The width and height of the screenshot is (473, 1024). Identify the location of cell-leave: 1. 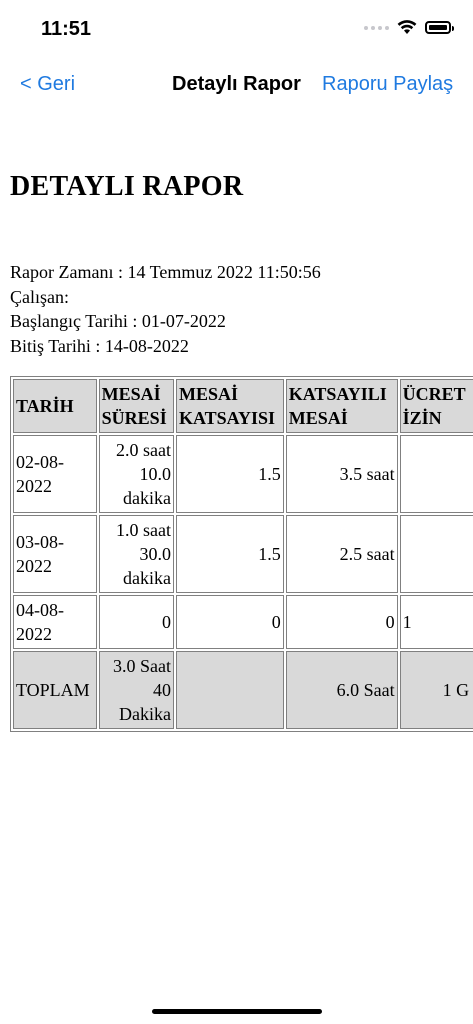
(436, 622).